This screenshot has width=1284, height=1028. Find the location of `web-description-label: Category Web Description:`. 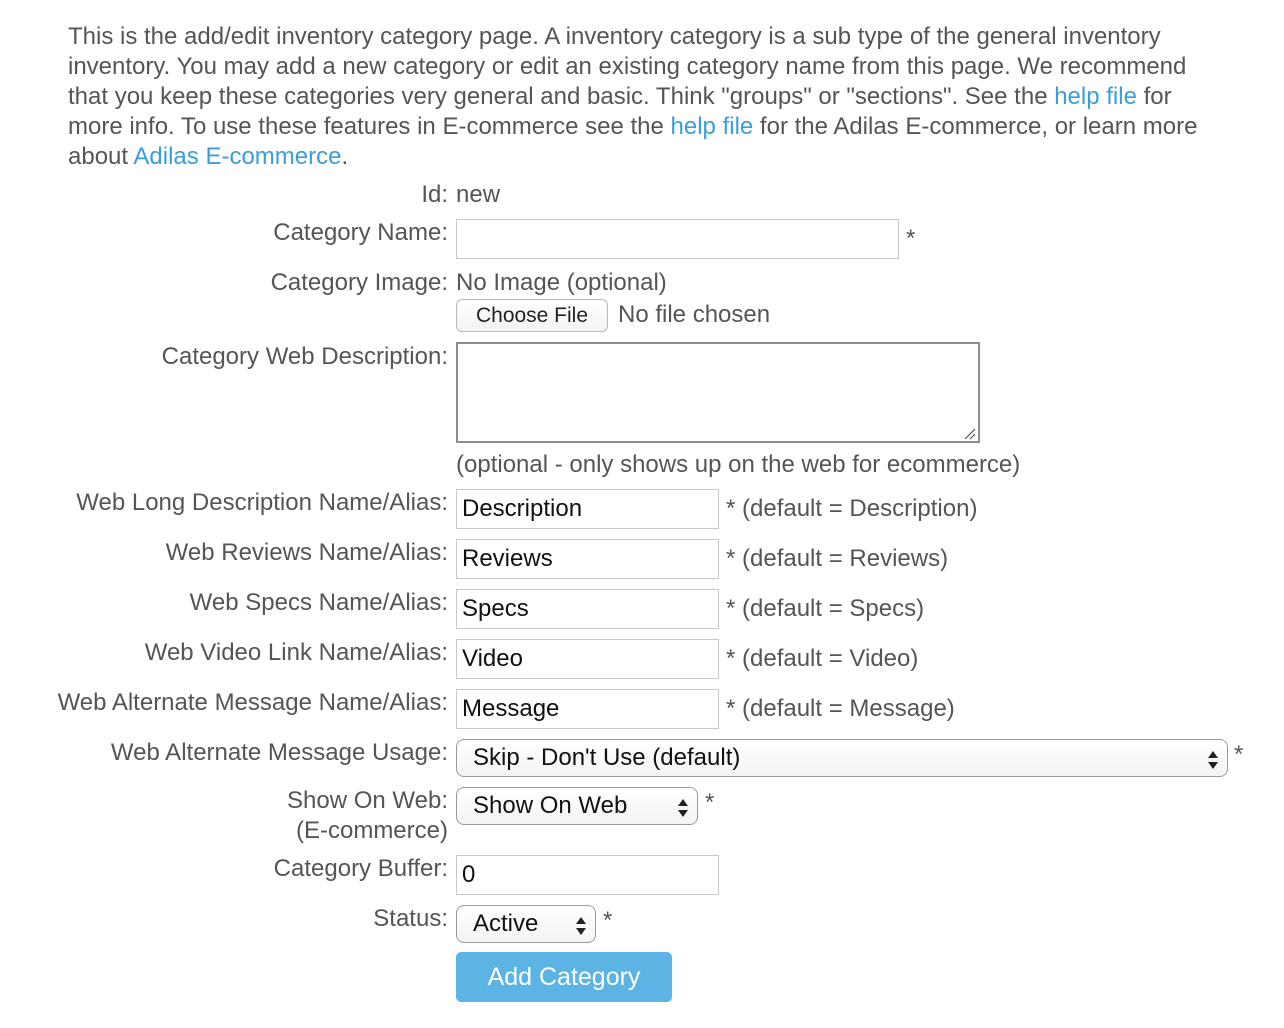

web-description-label: Category Web Description: is located at coordinates (304, 356).